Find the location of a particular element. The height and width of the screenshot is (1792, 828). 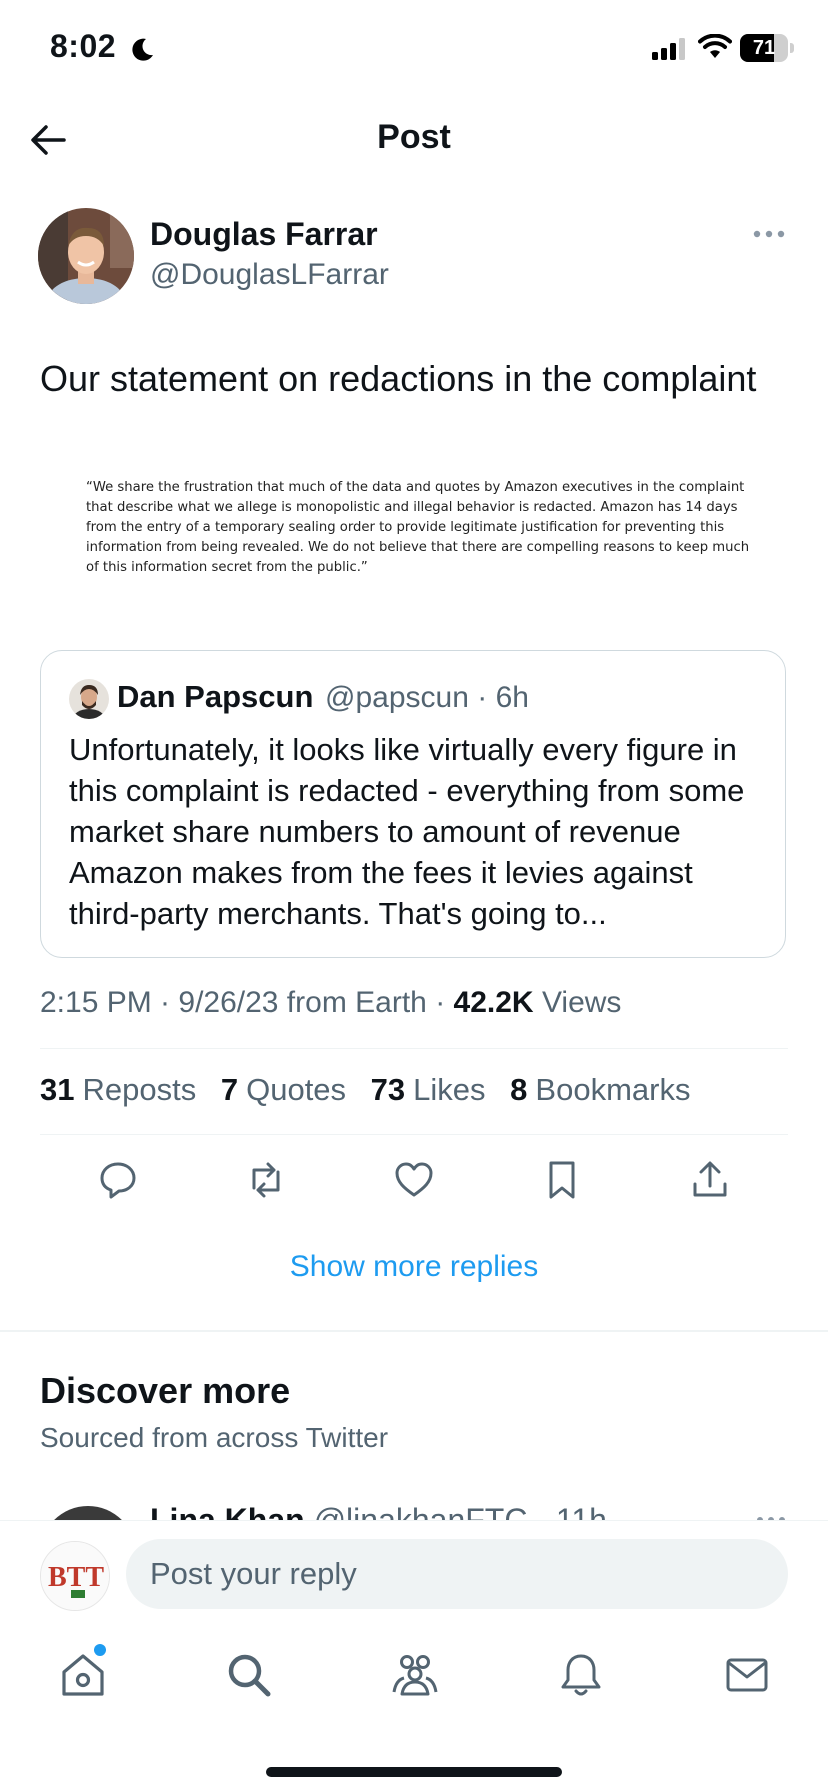

repost-icon is located at coordinates (266, 1180).